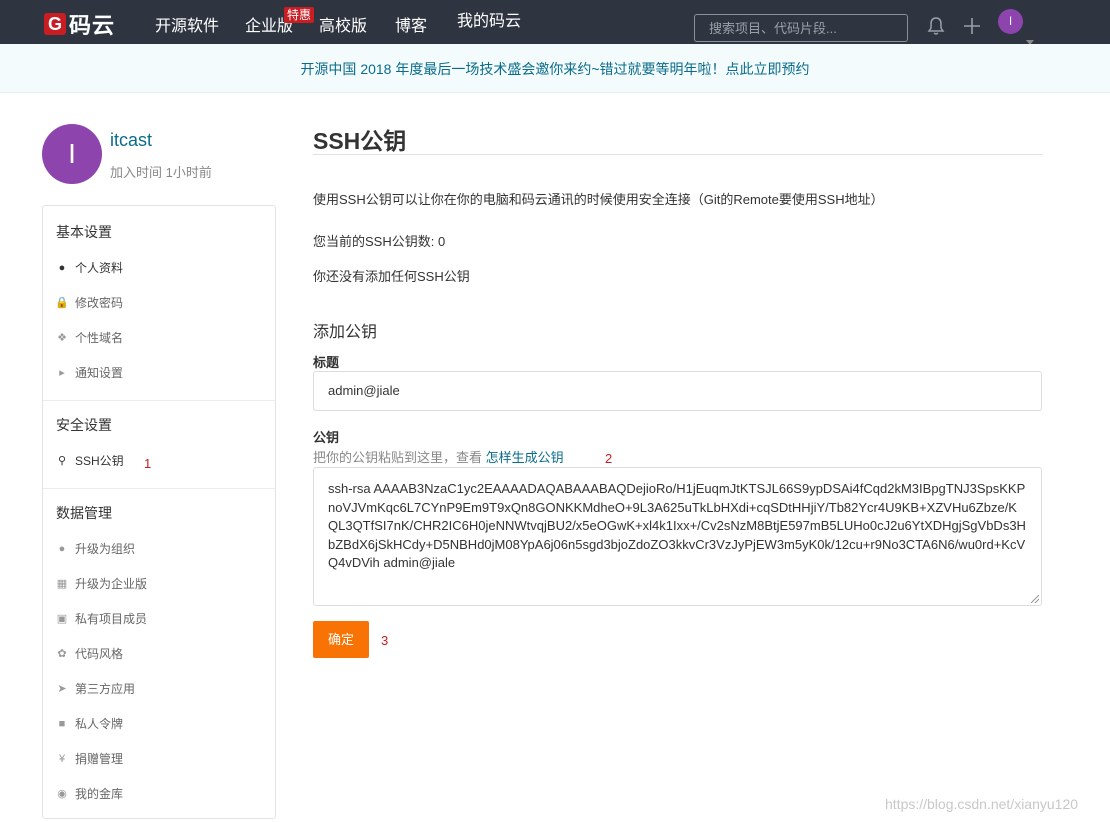  What do you see at coordinates (62, 794) in the screenshot?
I see `coins-icon: ◉` at bounding box center [62, 794].